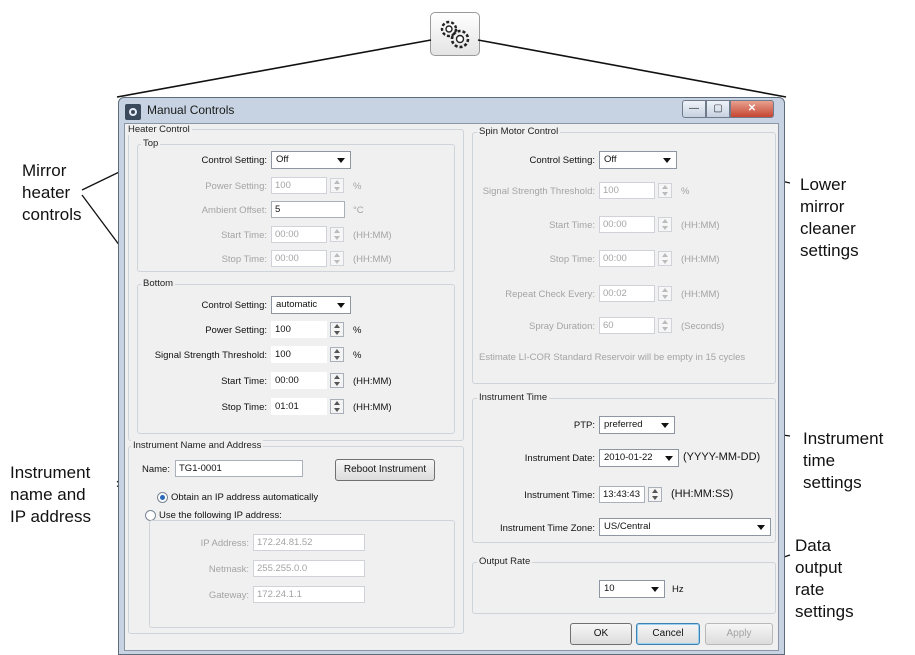 This screenshot has height=655, width=915. Describe the element at coordinates (337, 406) in the screenshot. I see `bottom-stop-time-spinner` at that location.